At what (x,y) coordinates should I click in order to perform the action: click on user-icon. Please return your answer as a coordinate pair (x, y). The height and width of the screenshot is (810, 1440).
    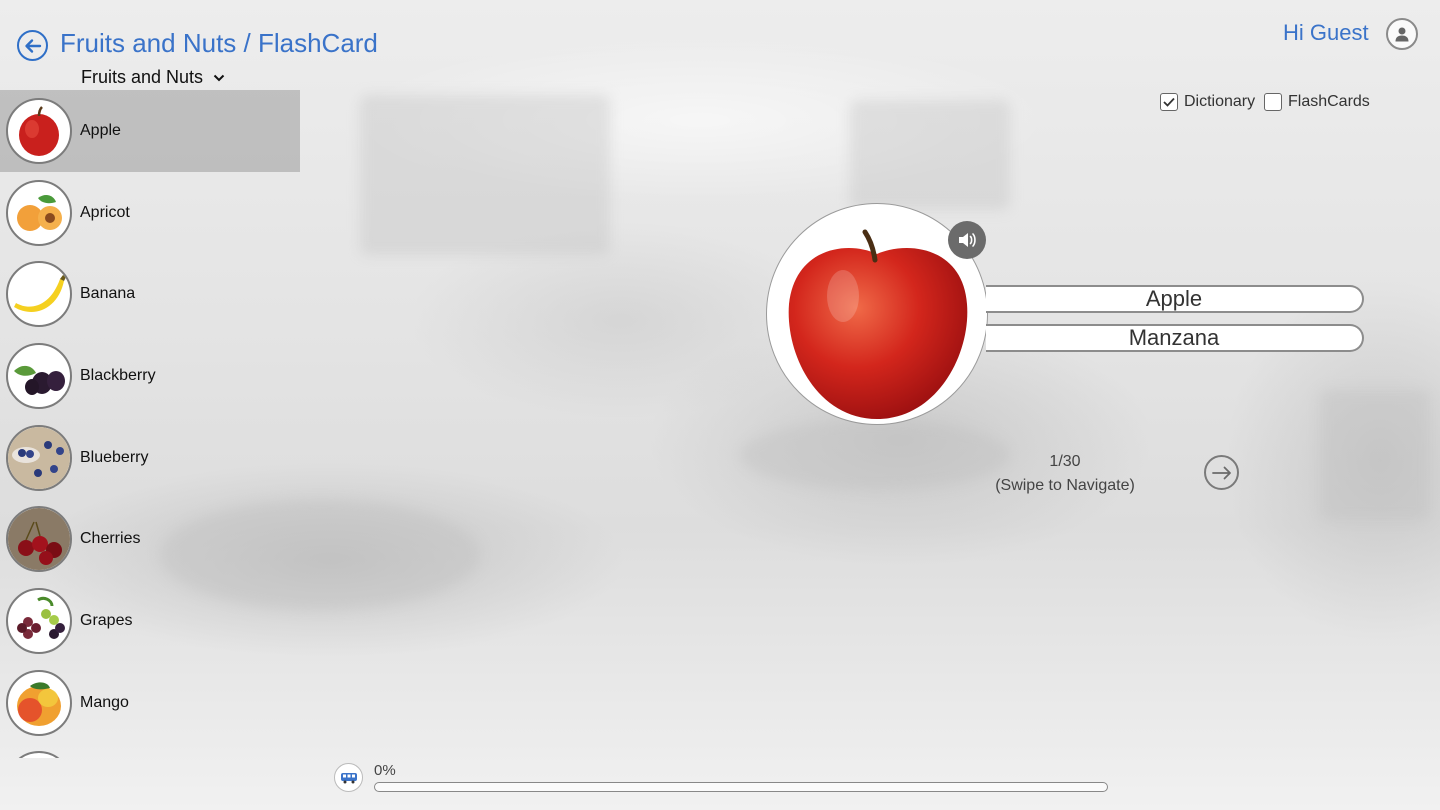
    Looking at the image, I should click on (1402, 34).